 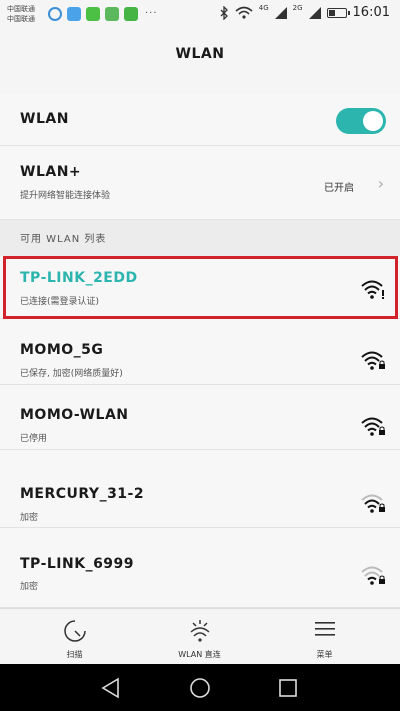 What do you see at coordinates (200, 352) in the screenshot?
I see `network-item-momo-5g: MOMO_5G 已保存, 加密(网络质量好)` at bounding box center [200, 352].